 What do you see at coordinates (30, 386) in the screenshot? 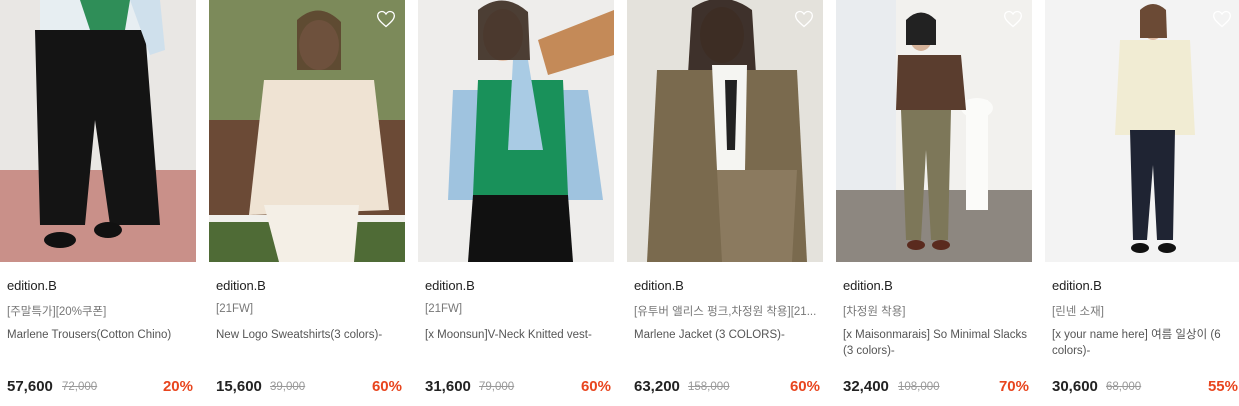
I see `product-price: 57,600` at bounding box center [30, 386].